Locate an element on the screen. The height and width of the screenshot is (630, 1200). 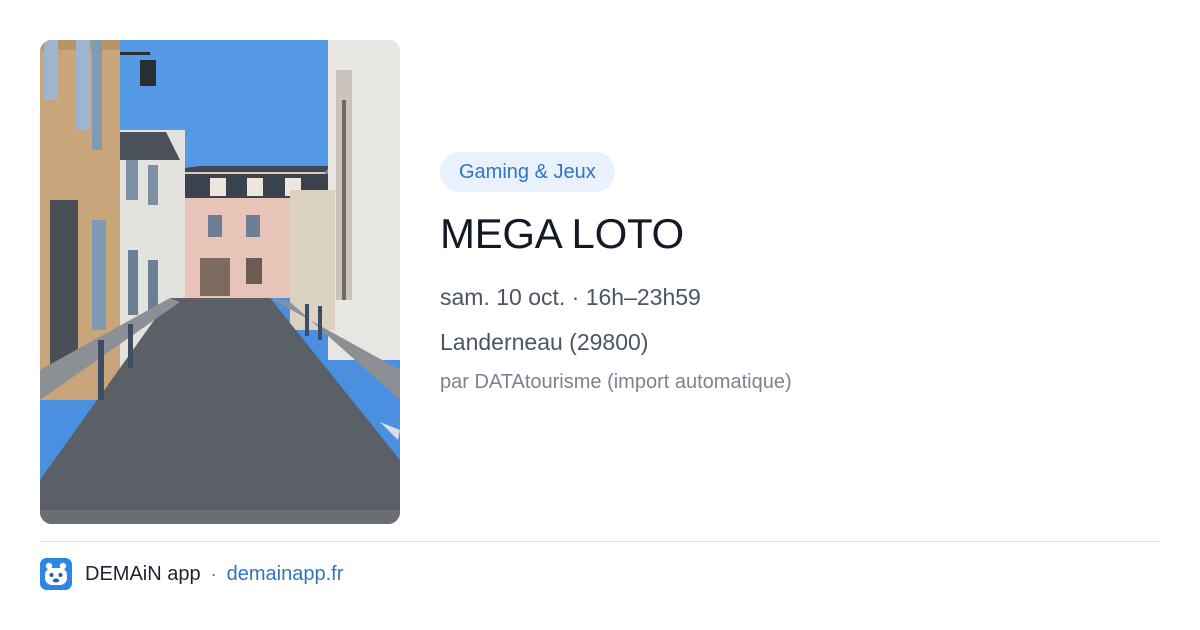
event-date-time: sam. 10 oct. · 16h–23h59 is located at coordinates (570, 297).